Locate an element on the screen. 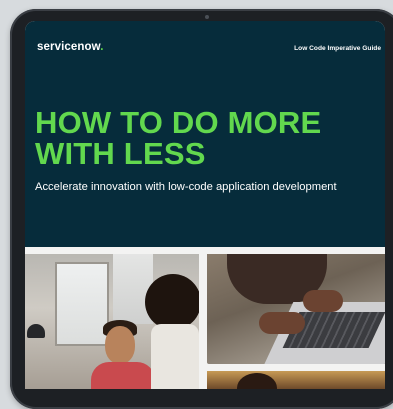 This screenshot has height=409, width=393. laptop-typing-photo is located at coordinates (296, 309).